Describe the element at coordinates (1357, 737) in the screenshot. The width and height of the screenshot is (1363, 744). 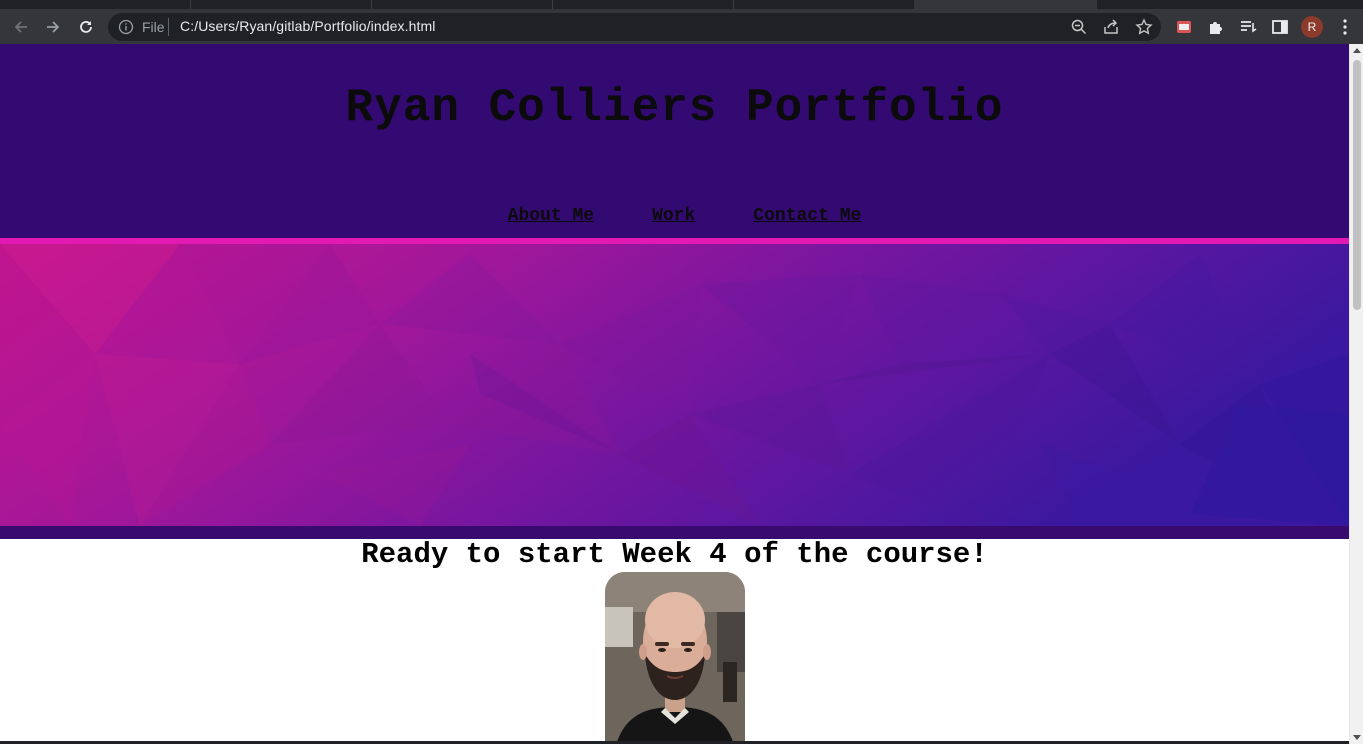
I see `scroll-down-arrow` at that location.